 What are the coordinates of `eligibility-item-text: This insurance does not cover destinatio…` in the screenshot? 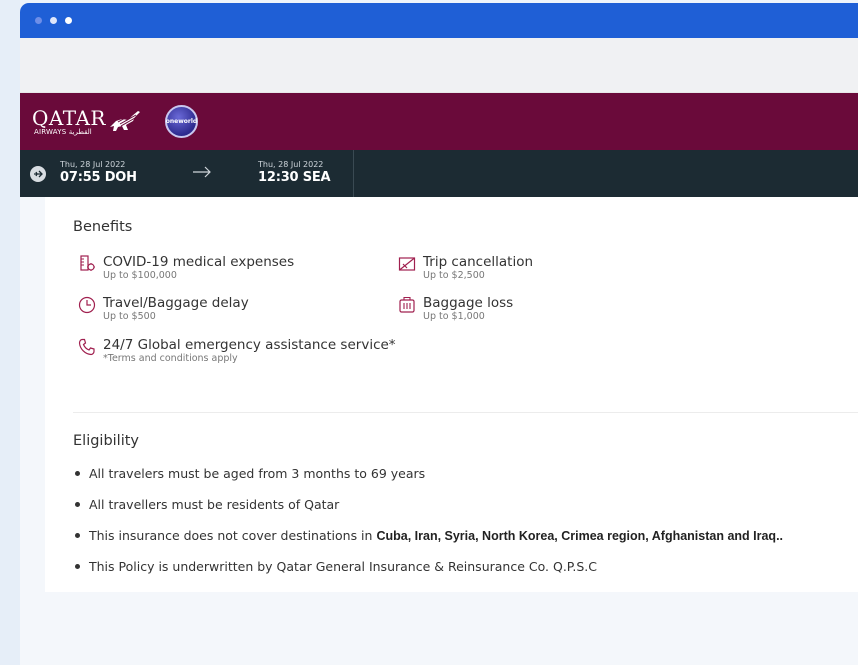 It's located at (231, 535).